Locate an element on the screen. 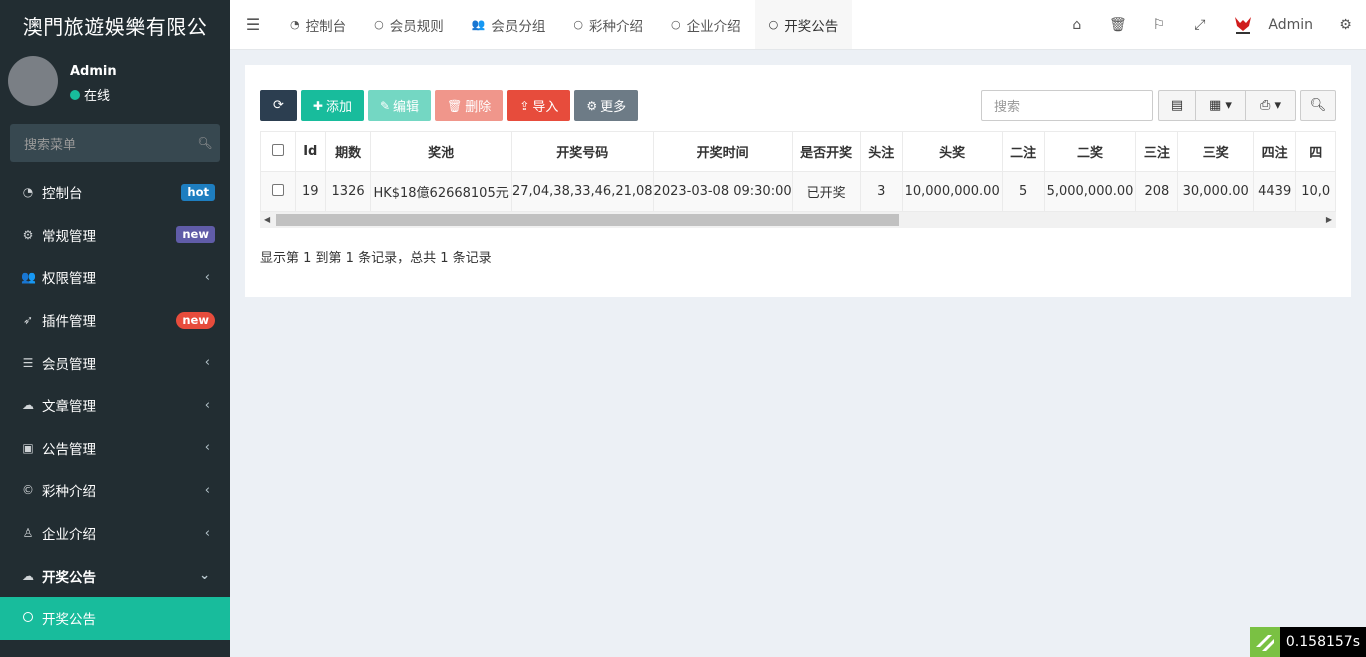 The height and width of the screenshot is (657, 1366). tab-label: 开奖公告 is located at coordinates (811, 26).